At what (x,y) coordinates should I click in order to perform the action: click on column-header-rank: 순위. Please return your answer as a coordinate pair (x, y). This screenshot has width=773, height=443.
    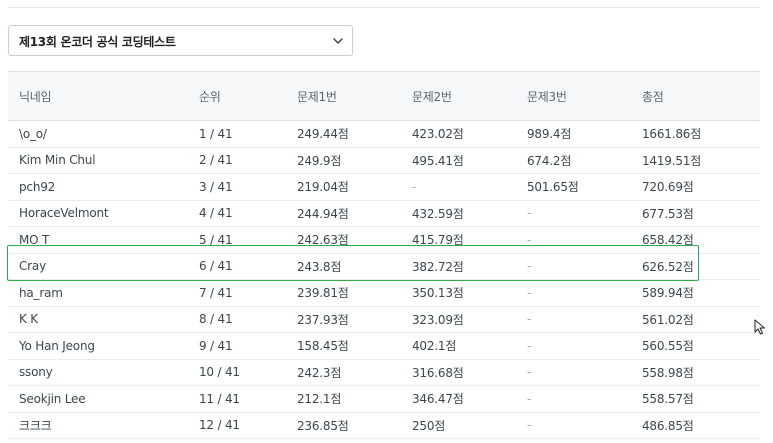
    Looking at the image, I should click on (237, 96).